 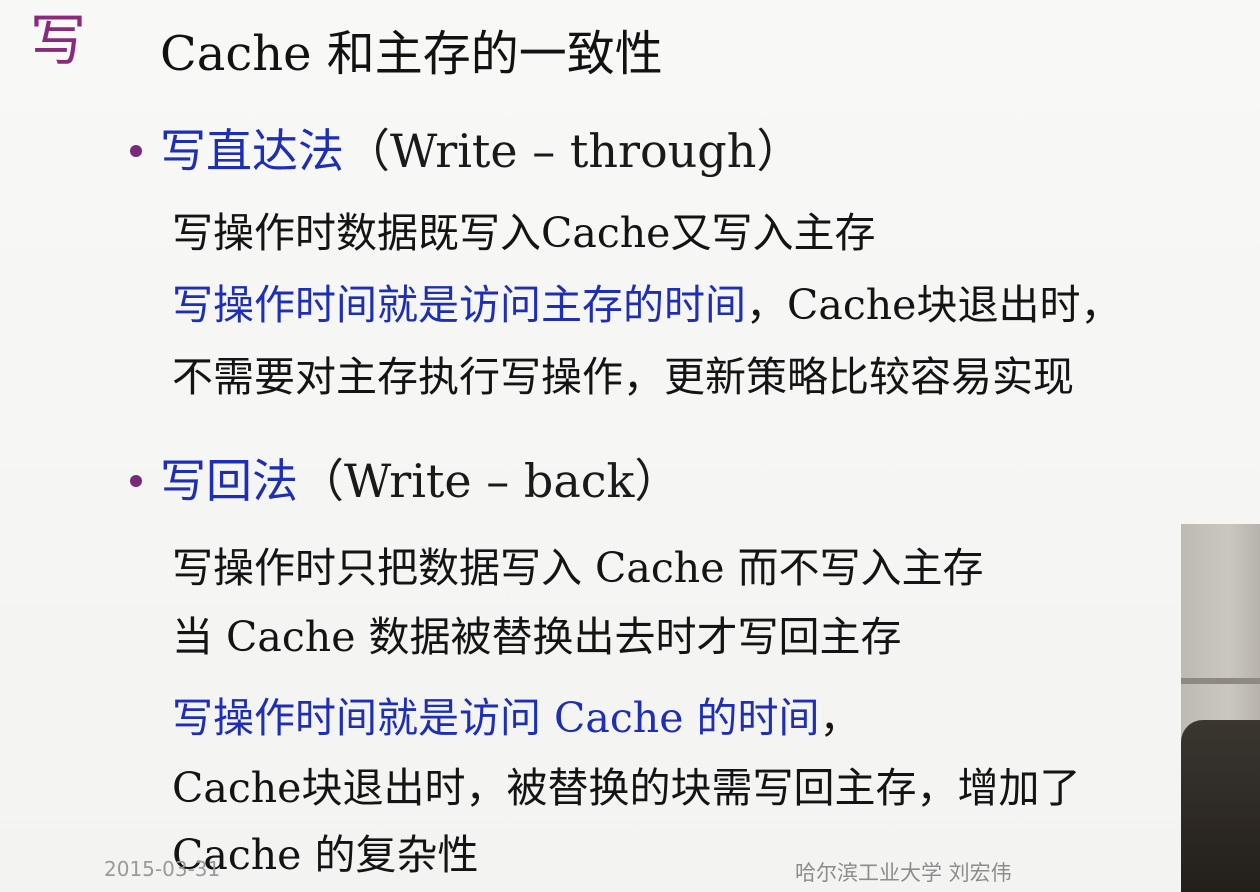 I want to click on footer-date: 2015-03-31, so click(x=162, y=869).